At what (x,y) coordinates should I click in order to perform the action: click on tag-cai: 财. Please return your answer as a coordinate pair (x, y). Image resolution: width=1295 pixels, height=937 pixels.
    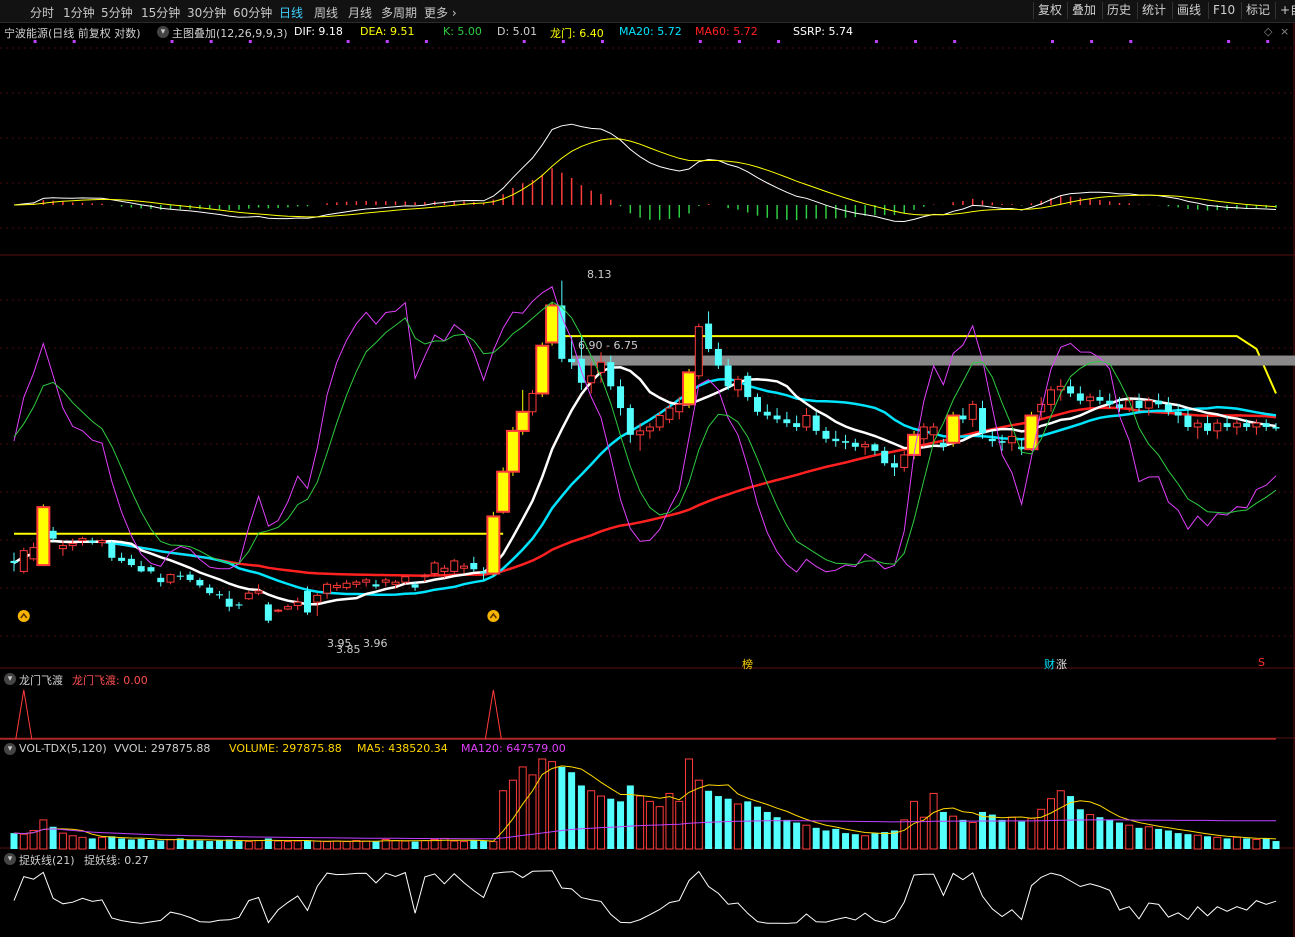
    Looking at the image, I should click on (1049, 664).